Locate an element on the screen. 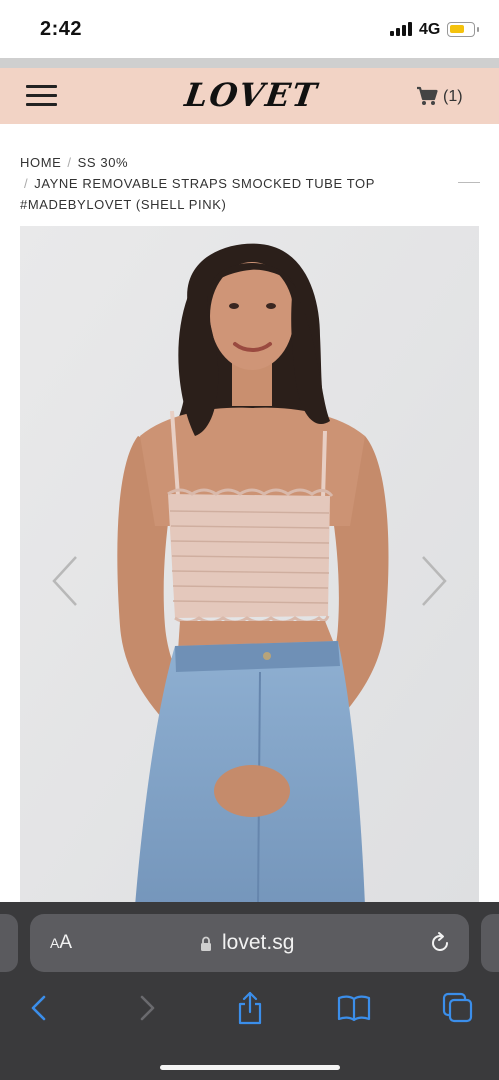 The image size is (499, 1080). back-icon is located at coordinates (38, 1008).